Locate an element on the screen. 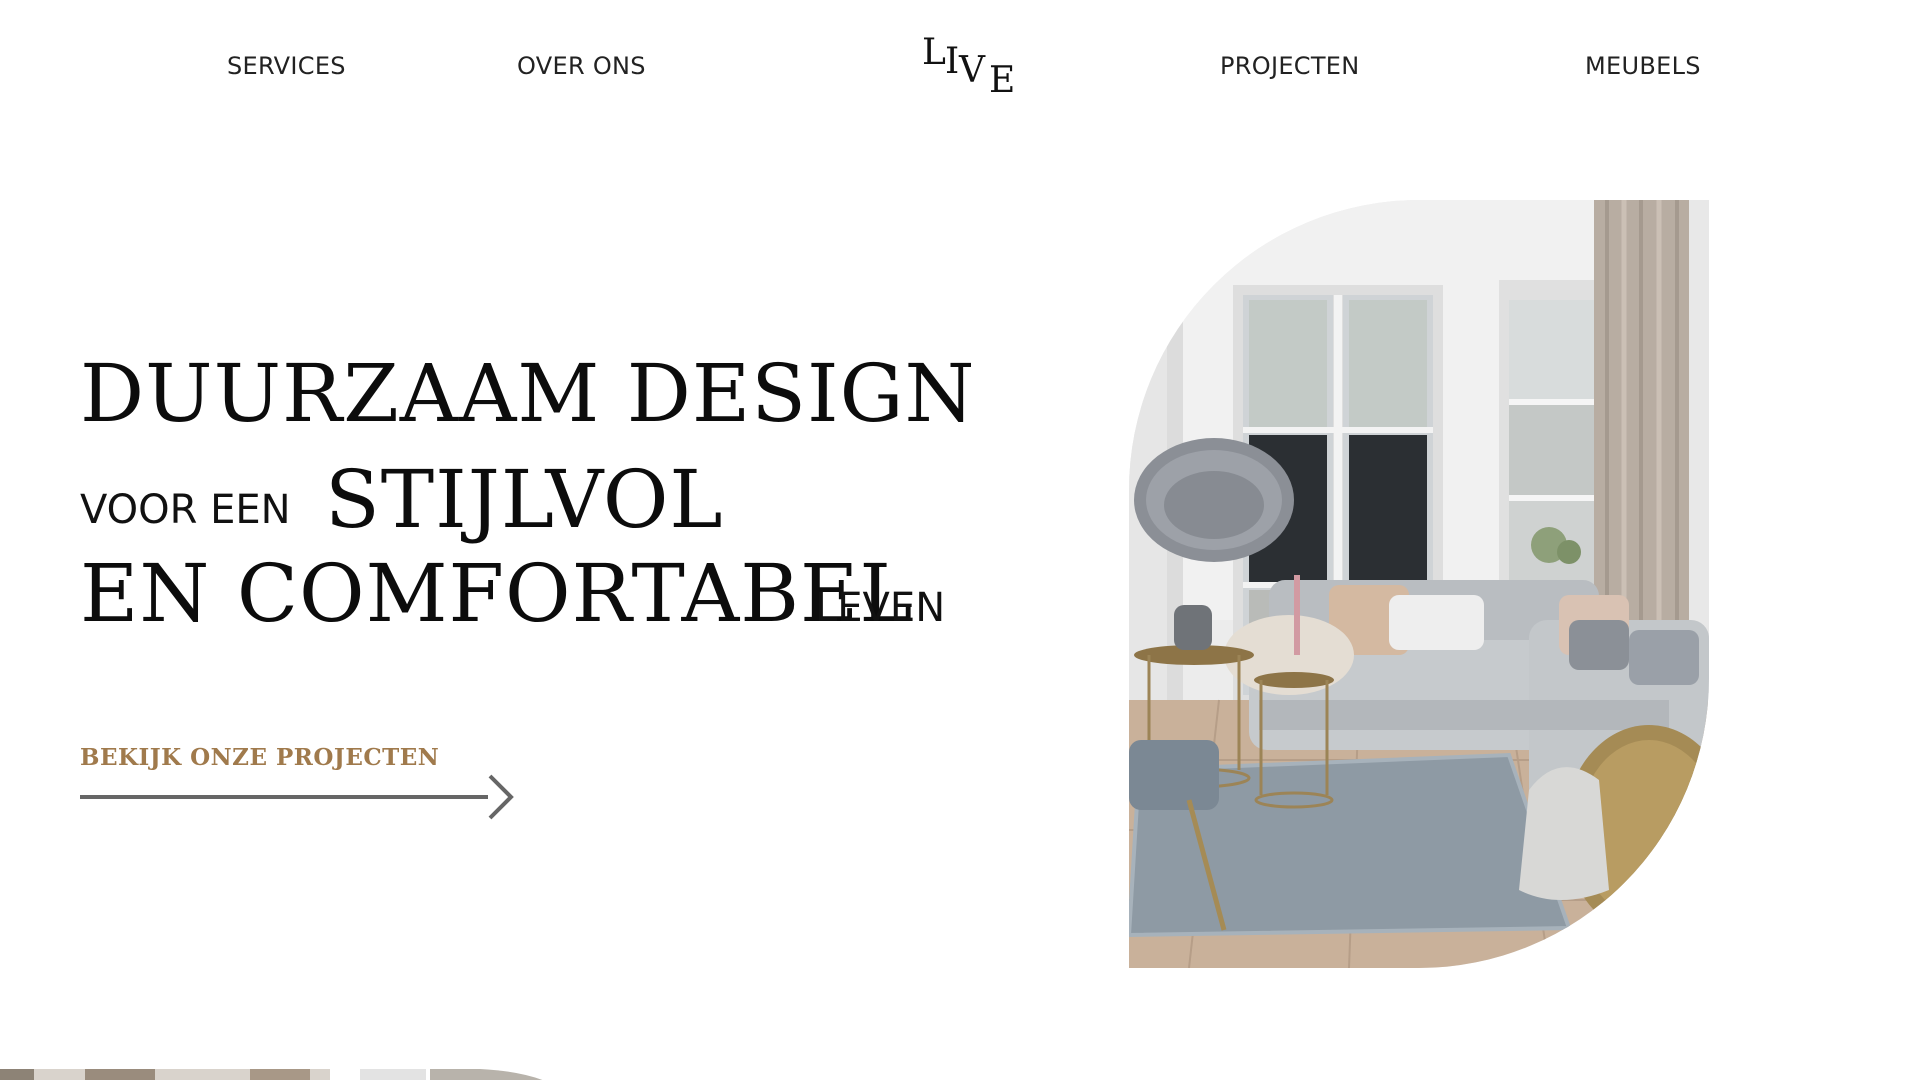 This screenshot has width=1920, height=1080. logo-letter: L is located at coordinates (934, 52).